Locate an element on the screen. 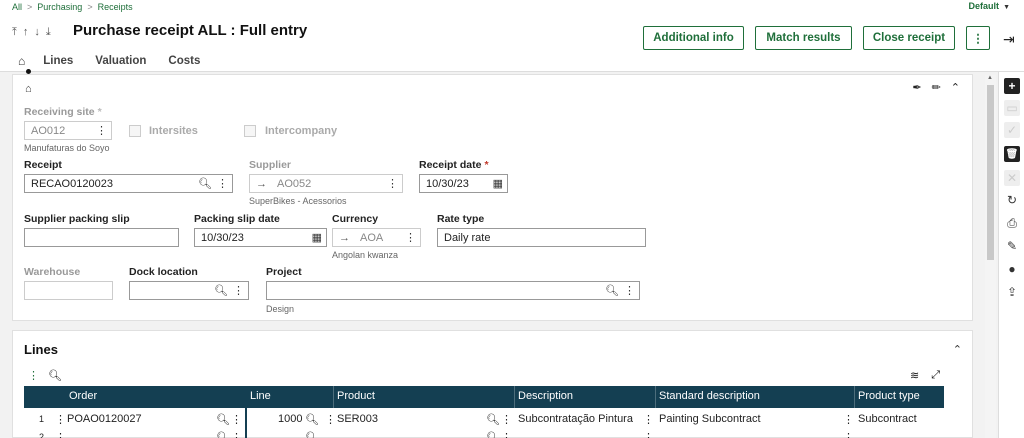 The image size is (1024, 438). warehouse-label: Warehouse is located at coordinates (52, 272).